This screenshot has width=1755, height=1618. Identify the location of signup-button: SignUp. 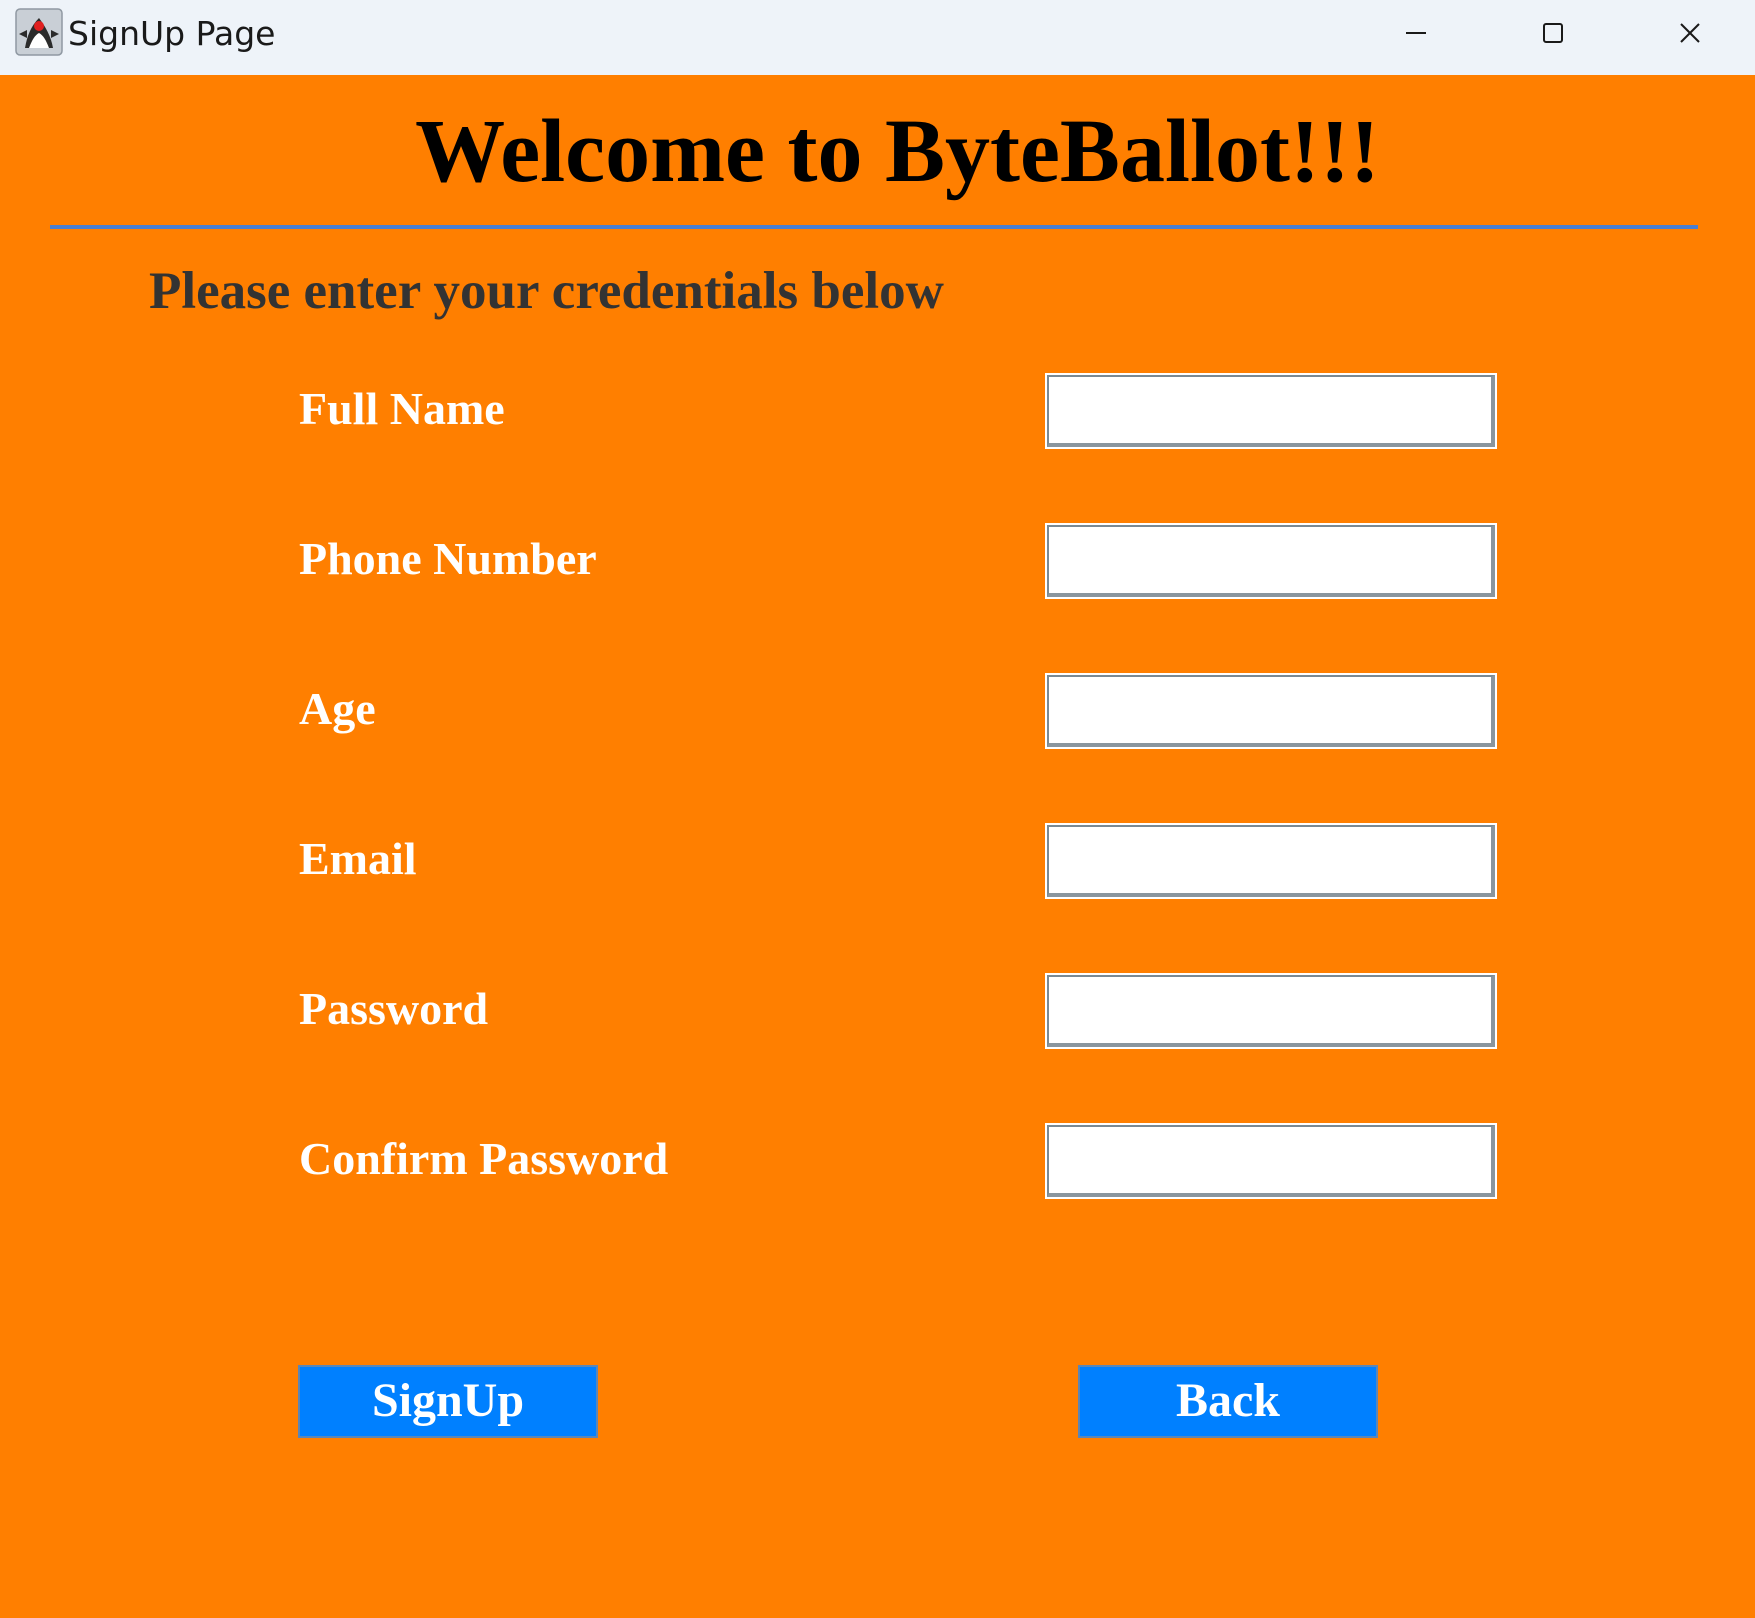
(448, 1401).